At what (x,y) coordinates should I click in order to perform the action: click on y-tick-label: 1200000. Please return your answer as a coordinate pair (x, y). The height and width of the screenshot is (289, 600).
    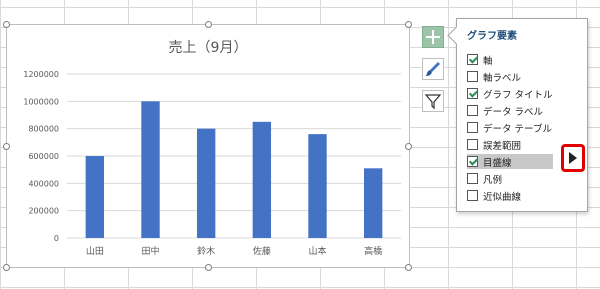
    Looking at the image, I should click on (41, 74).